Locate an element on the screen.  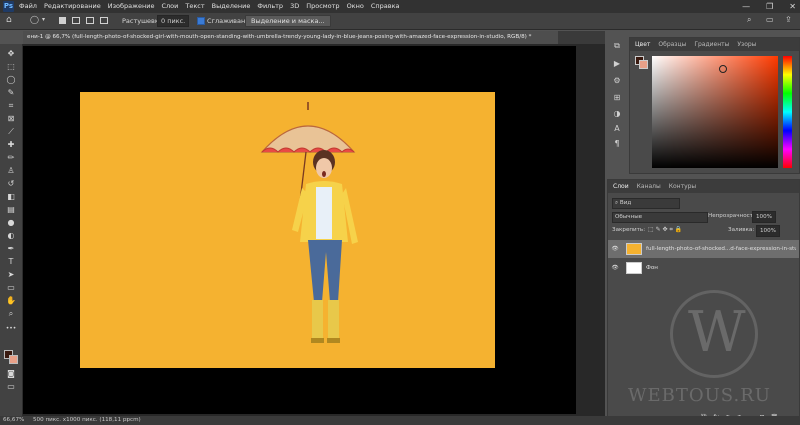
panel-background-swatch is located at coordinates (643, 64).